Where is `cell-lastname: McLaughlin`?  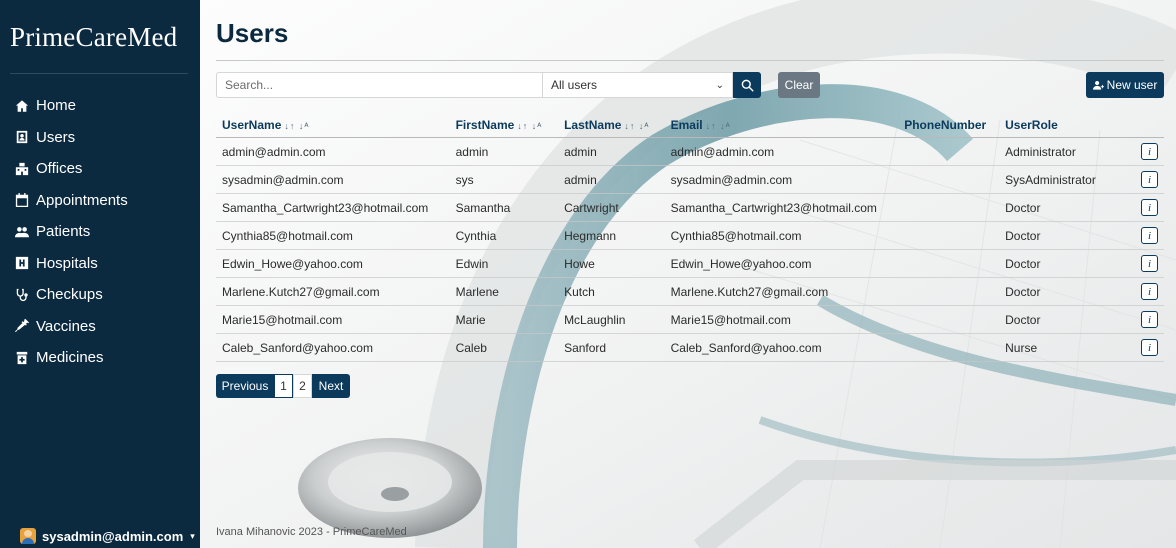 cell-lastname: McLaughlin is located at coordinates (611, 319).